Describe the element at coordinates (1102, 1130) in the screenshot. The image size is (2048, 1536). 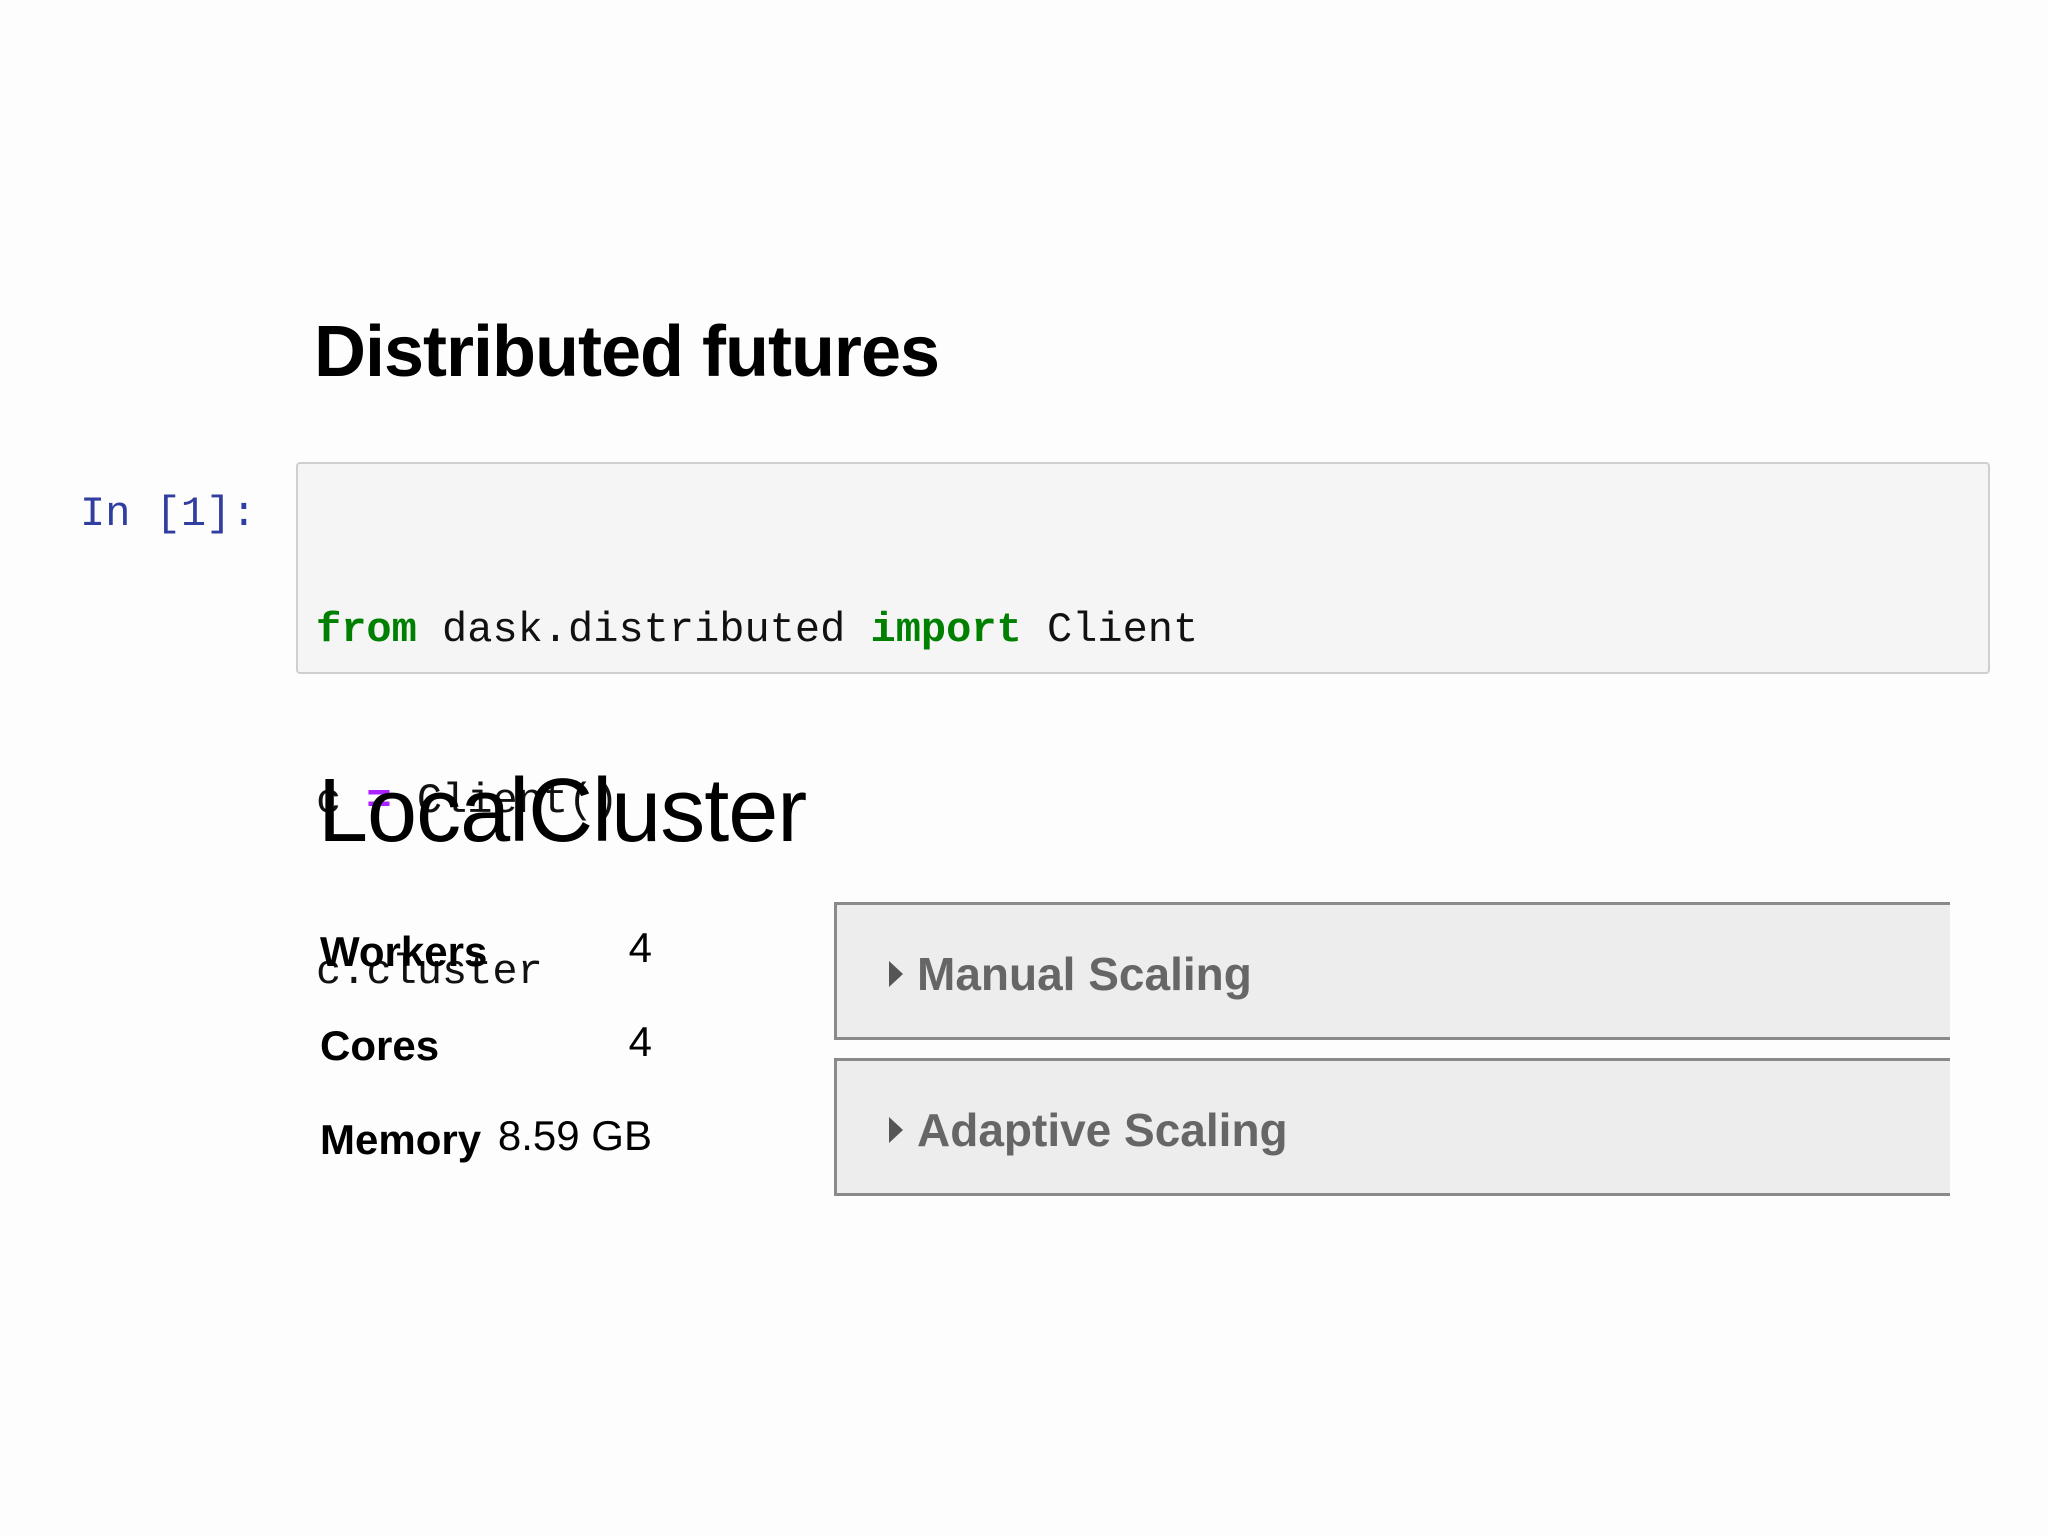
I see `accordion-label: Adaptive Scaling` at that location.